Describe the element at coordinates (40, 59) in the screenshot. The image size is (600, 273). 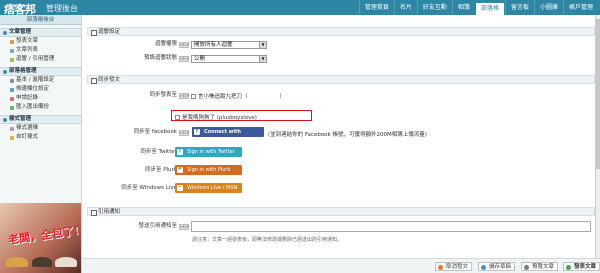
I see `sidebar-item-comments: 迴響 / 引用管理` at that location.